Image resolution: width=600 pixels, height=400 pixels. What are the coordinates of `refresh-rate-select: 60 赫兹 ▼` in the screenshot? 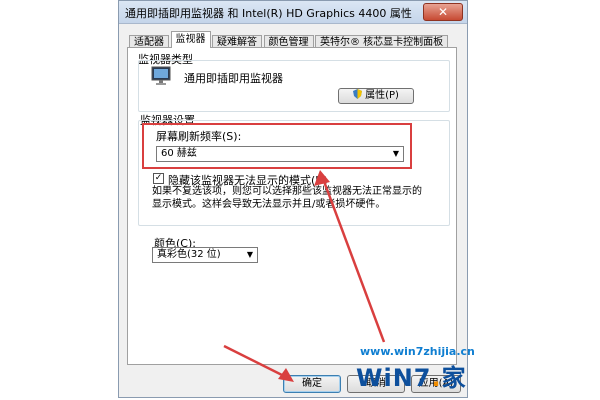 It's located at (280, 154).